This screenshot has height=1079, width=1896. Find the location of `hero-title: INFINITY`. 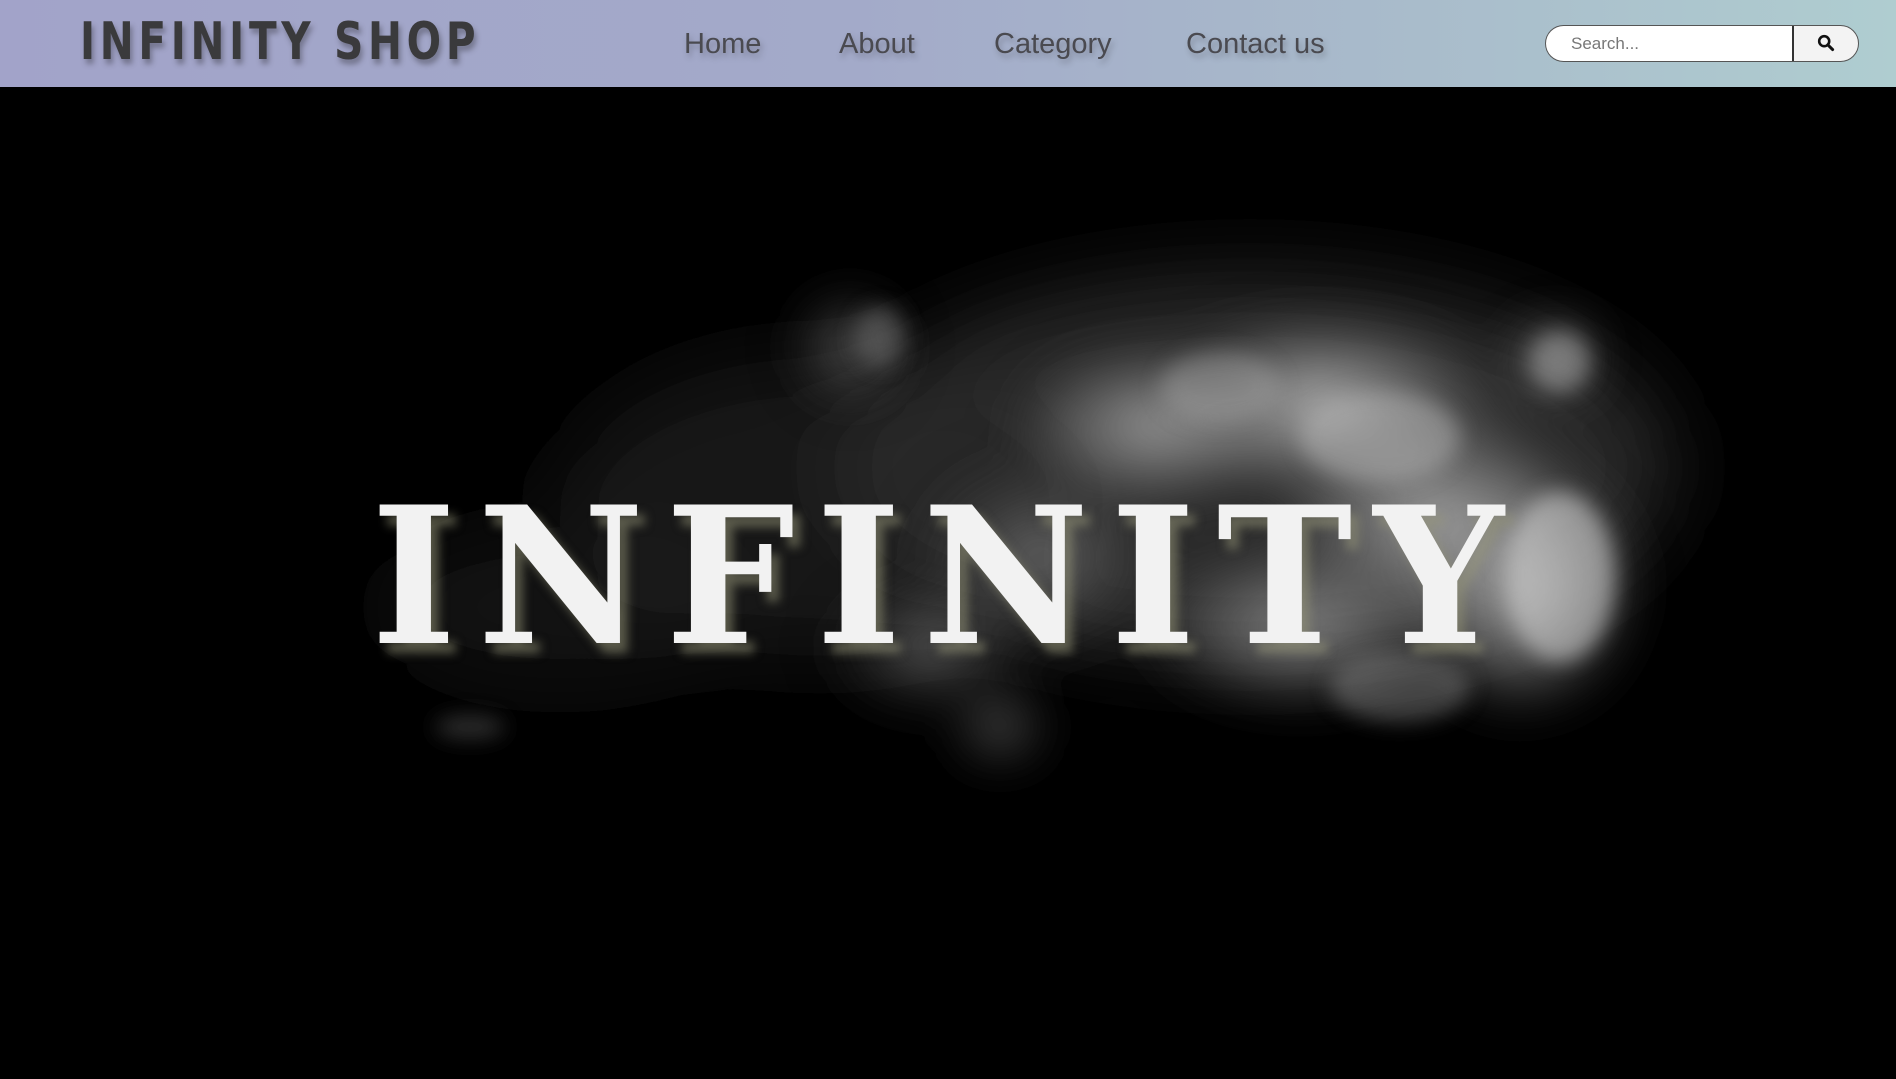

hero-title: INFINITY is located at coordinates (948, 576).